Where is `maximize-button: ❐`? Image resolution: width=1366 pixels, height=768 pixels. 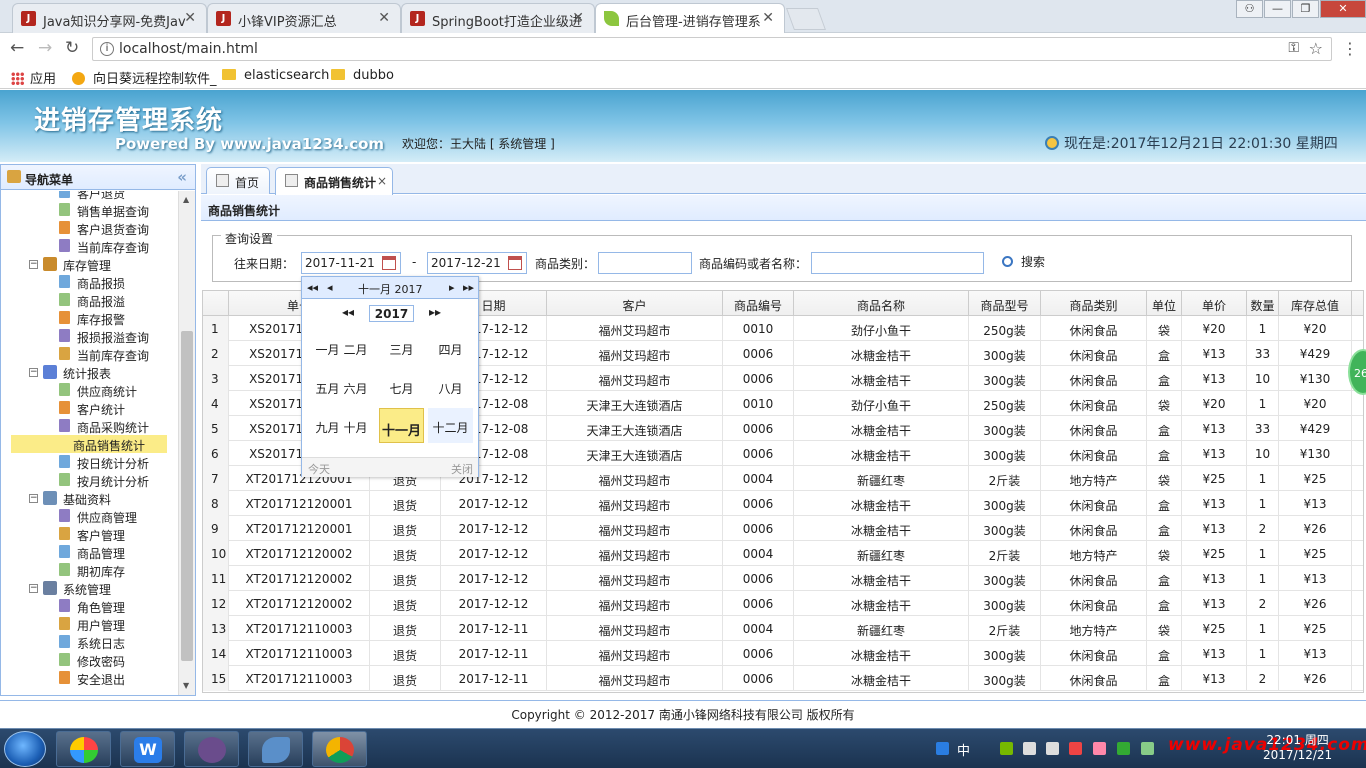
maximize-button: ❐ is located at coordinates (1305, 9).